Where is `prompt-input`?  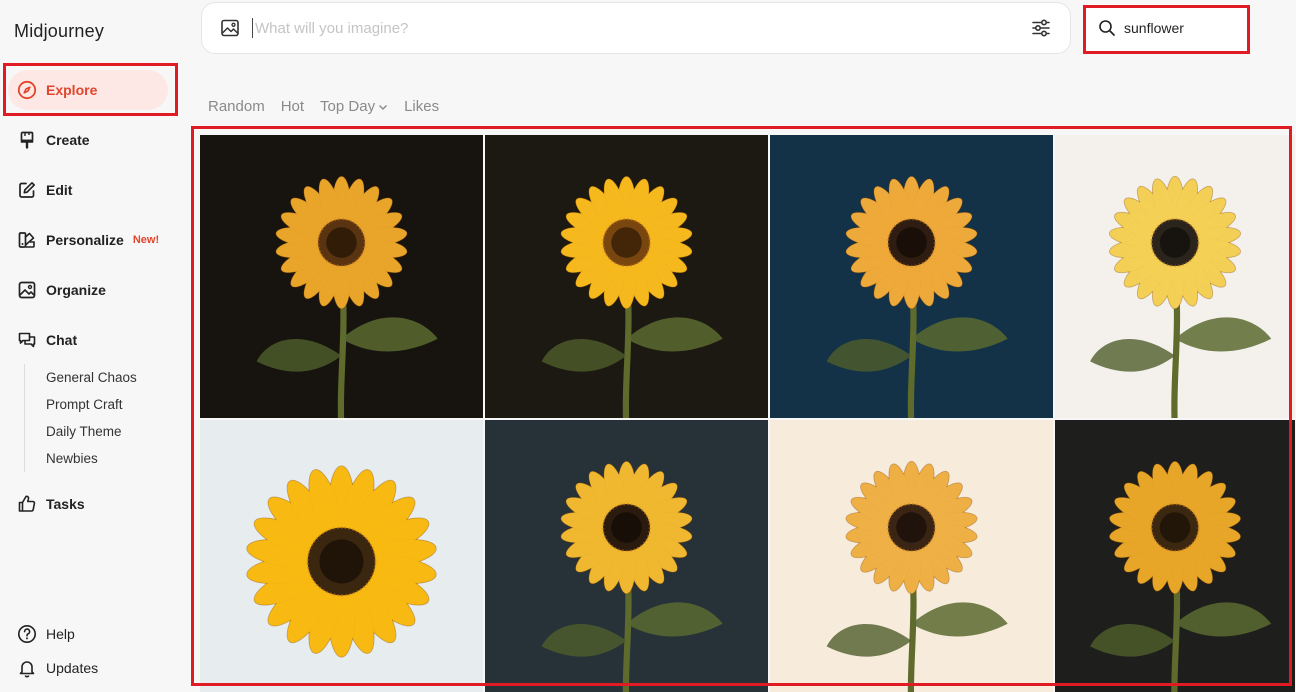
prompt-input is located at coordinates (636, 28).